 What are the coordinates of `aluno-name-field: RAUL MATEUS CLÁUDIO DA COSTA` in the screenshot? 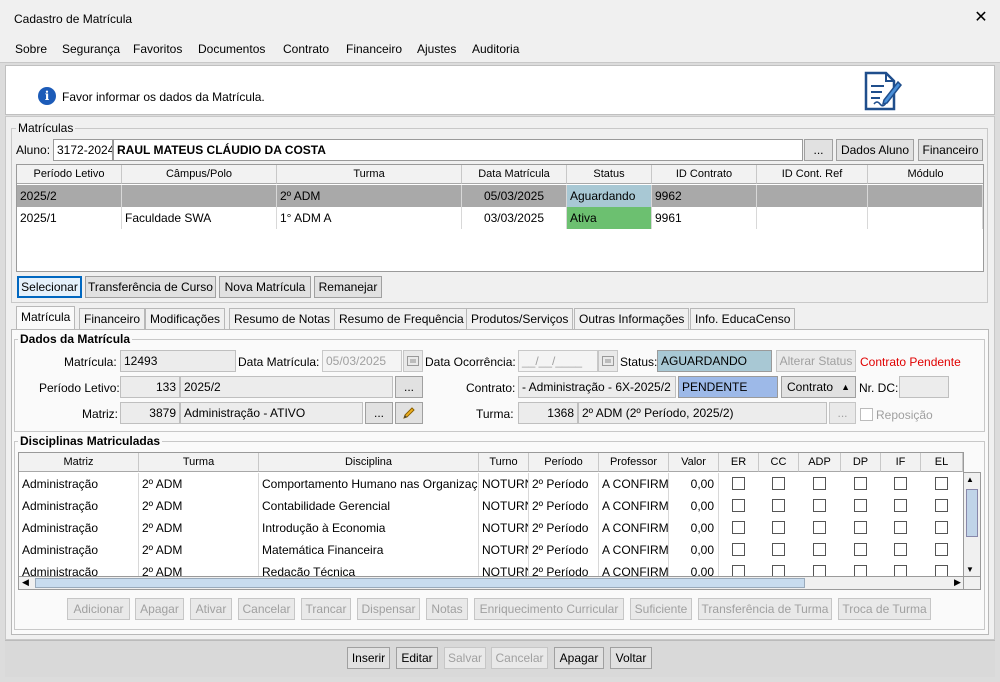 It's located at (458, 150).